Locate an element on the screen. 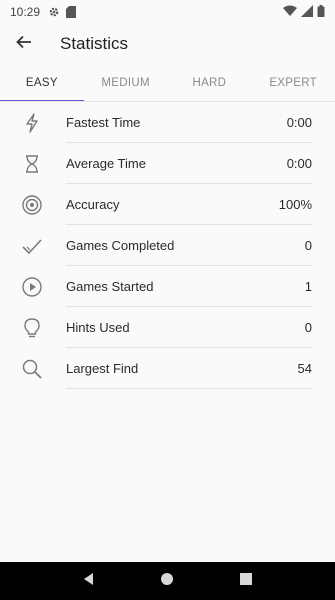  stat-row-accuracy: Accuracy 100% is located at coordinates (167, 204).